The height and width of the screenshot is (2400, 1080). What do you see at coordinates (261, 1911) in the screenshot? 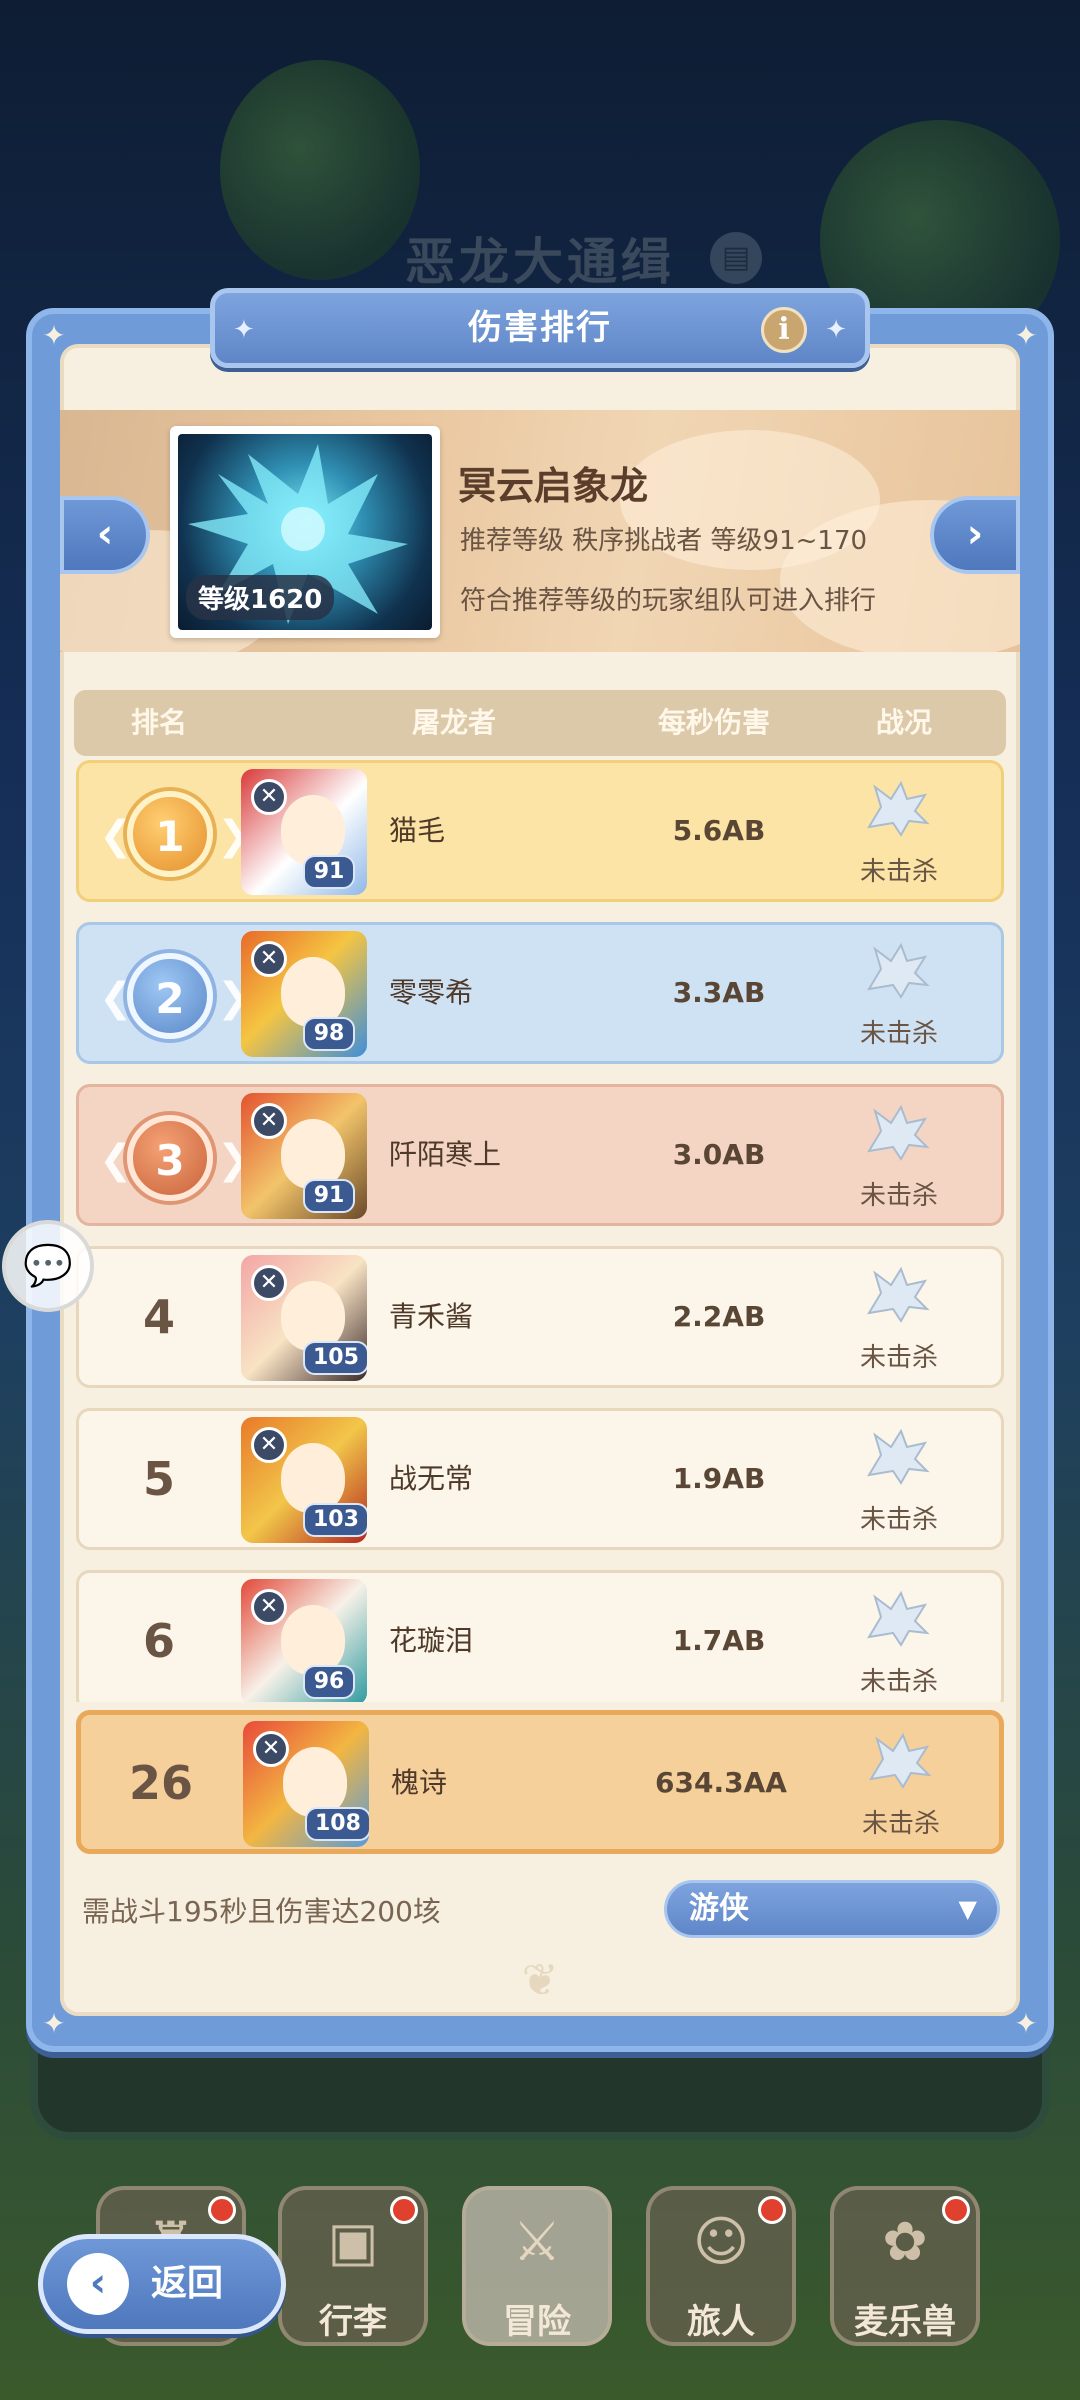
I see `ranking-requirement: 需战斗195秒且伤害达200垓` at bounding box center [261, 1911].